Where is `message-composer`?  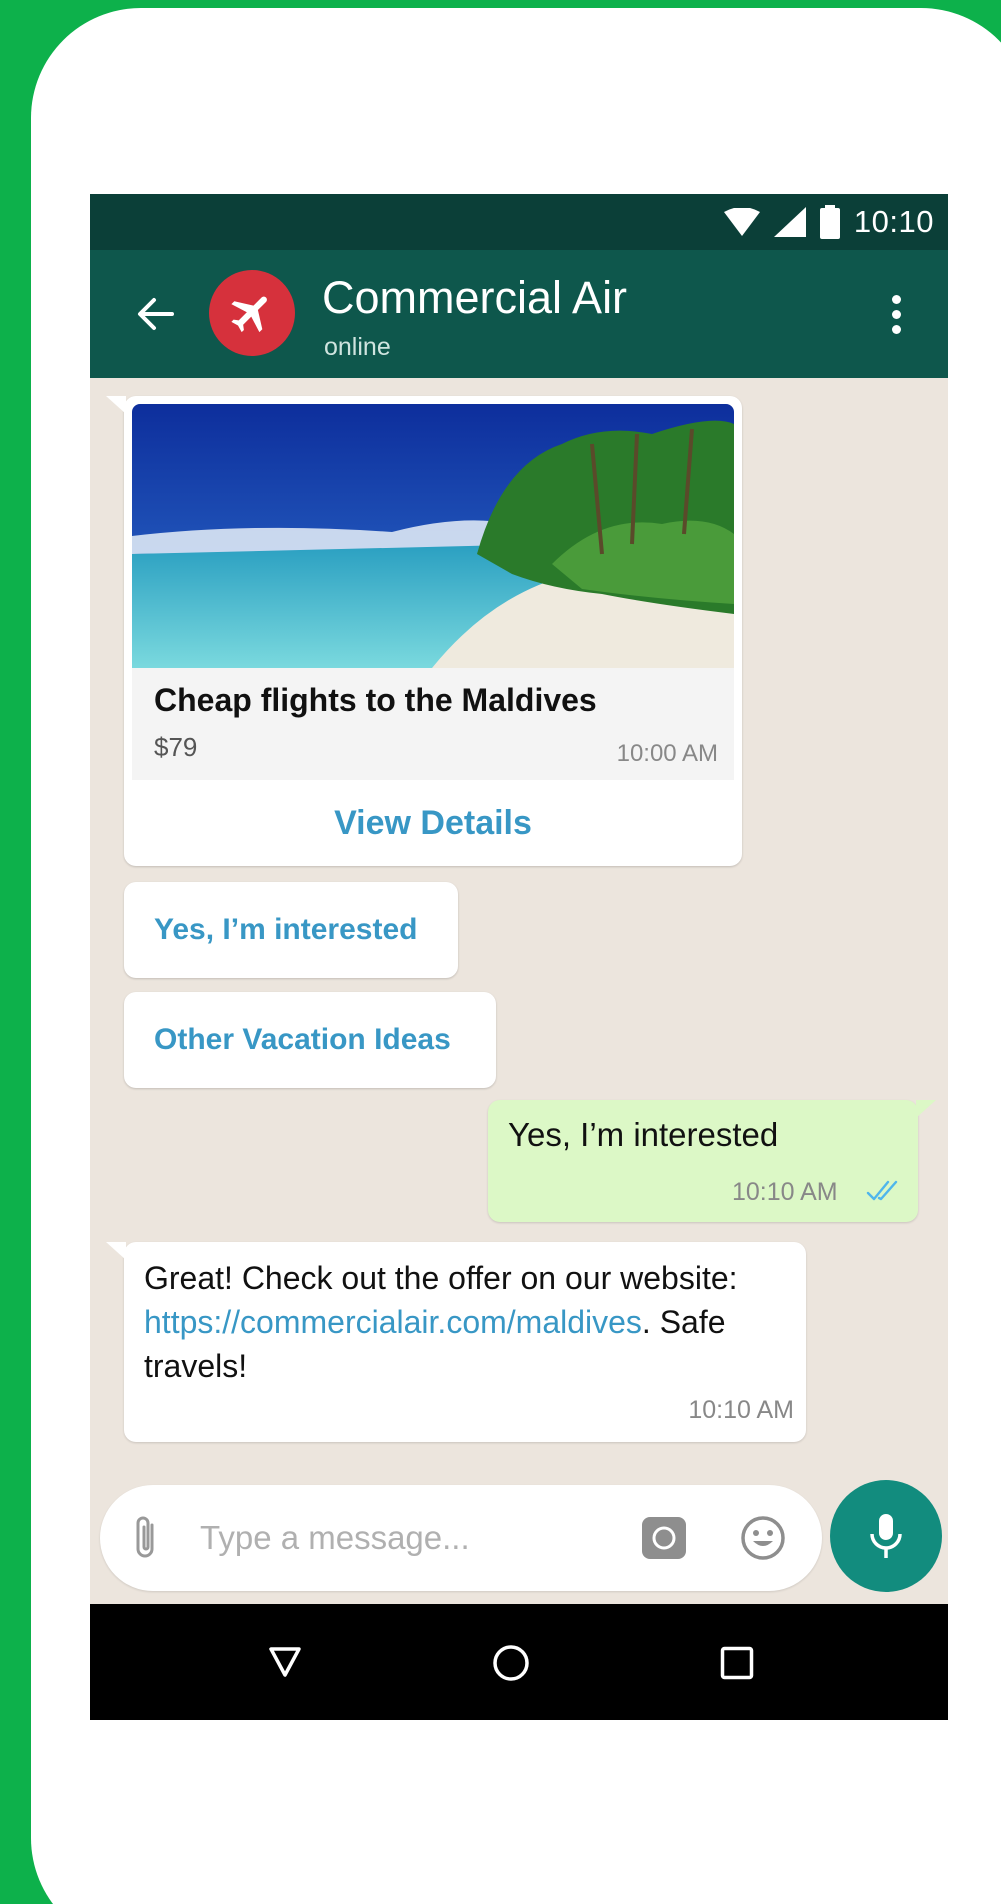
message-composer is located at coordinates (461, 1538).